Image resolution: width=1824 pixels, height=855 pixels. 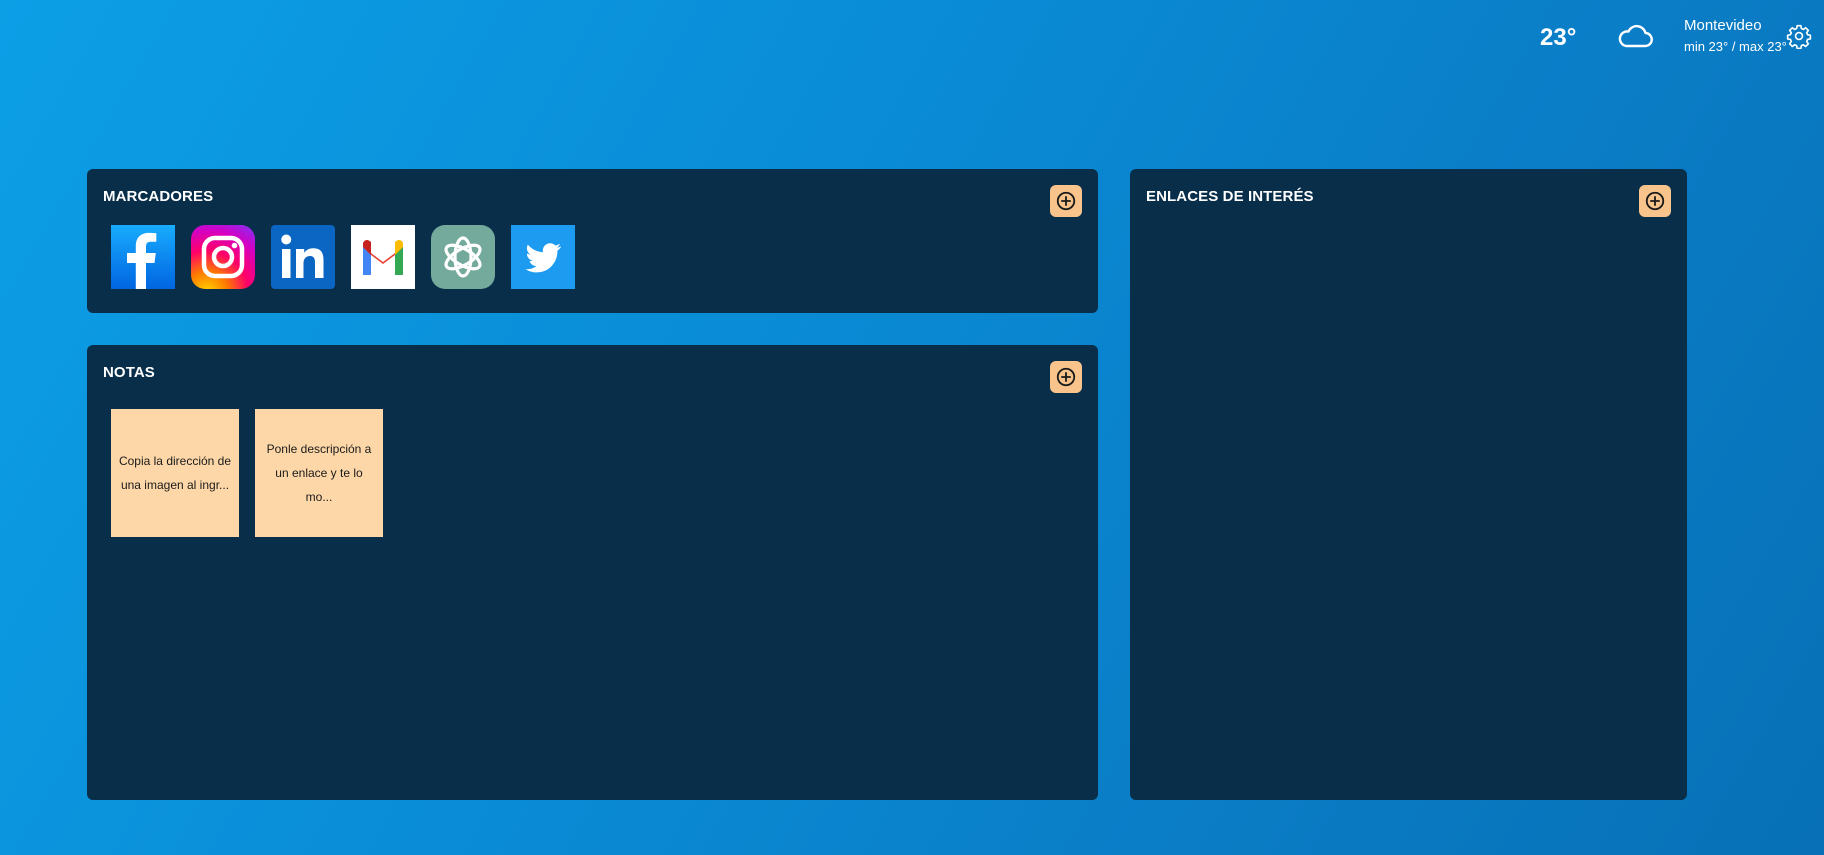 I want to click on linkedin-icon, so click(x=303, y=257).